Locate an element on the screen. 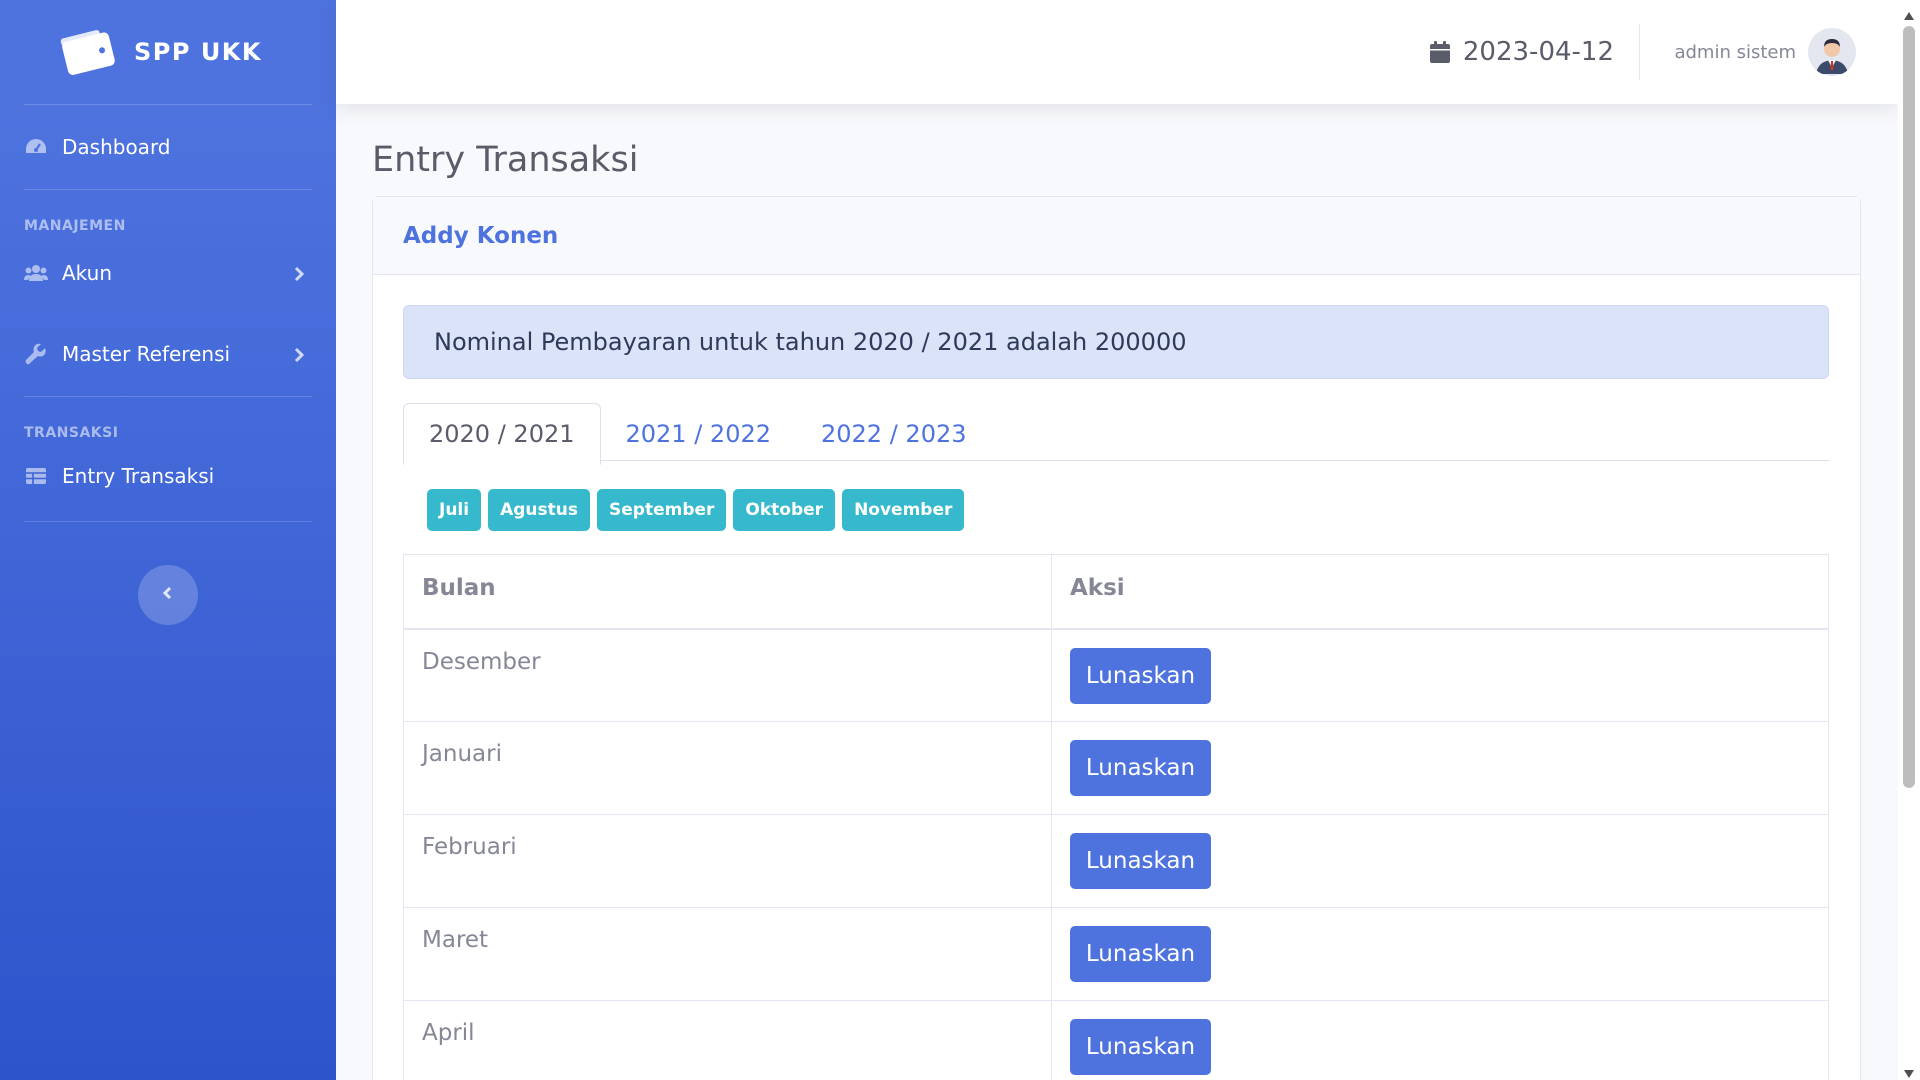 The height and width of the screenshot is (1080, 1920). sidebar-item-label: Master Referensi is located at coordinates (146, 354).